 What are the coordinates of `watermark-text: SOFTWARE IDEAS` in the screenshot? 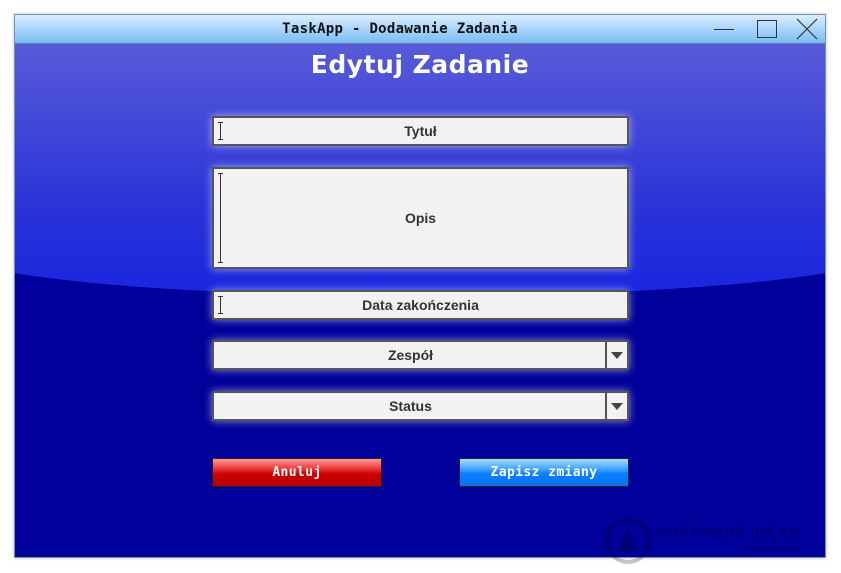 It's located at (728, 532).